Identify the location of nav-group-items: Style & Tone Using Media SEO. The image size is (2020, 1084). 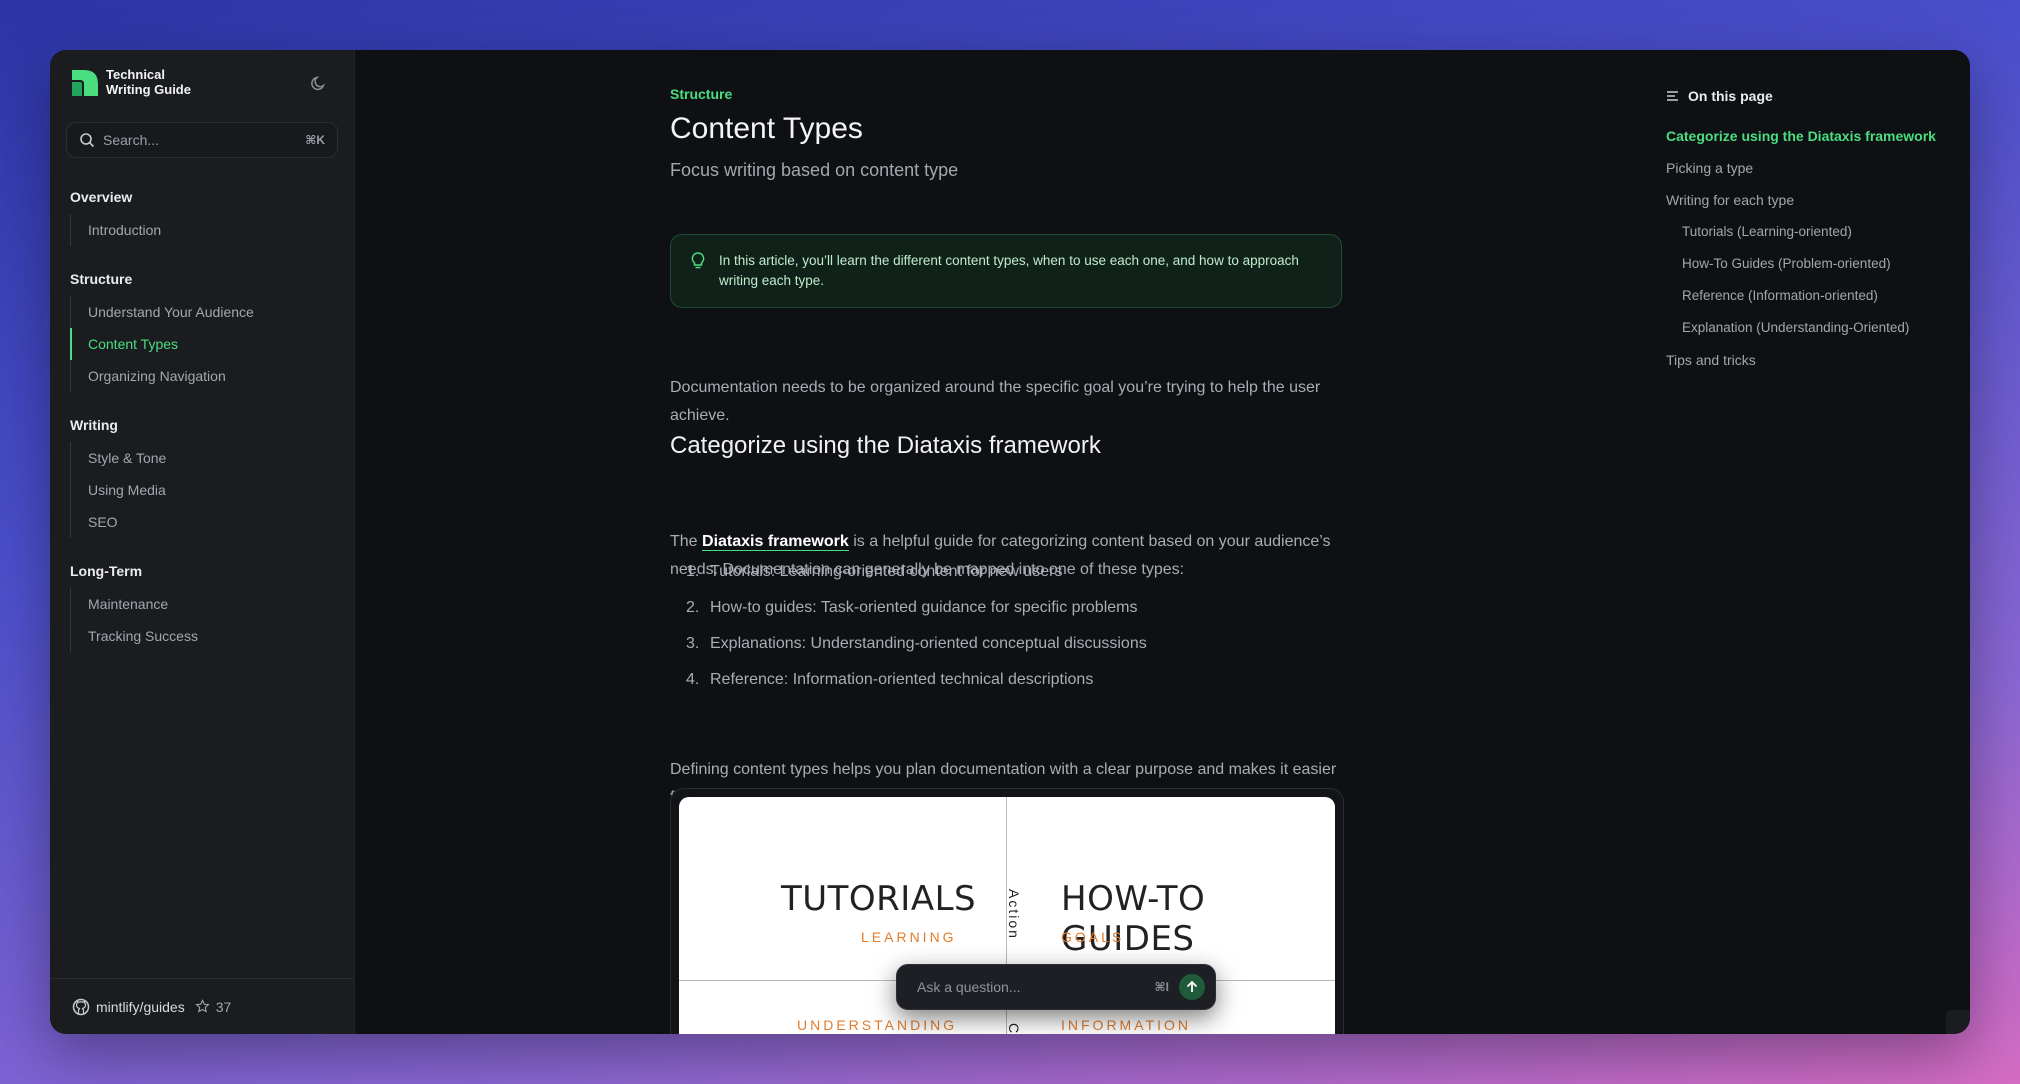
(205, 490).